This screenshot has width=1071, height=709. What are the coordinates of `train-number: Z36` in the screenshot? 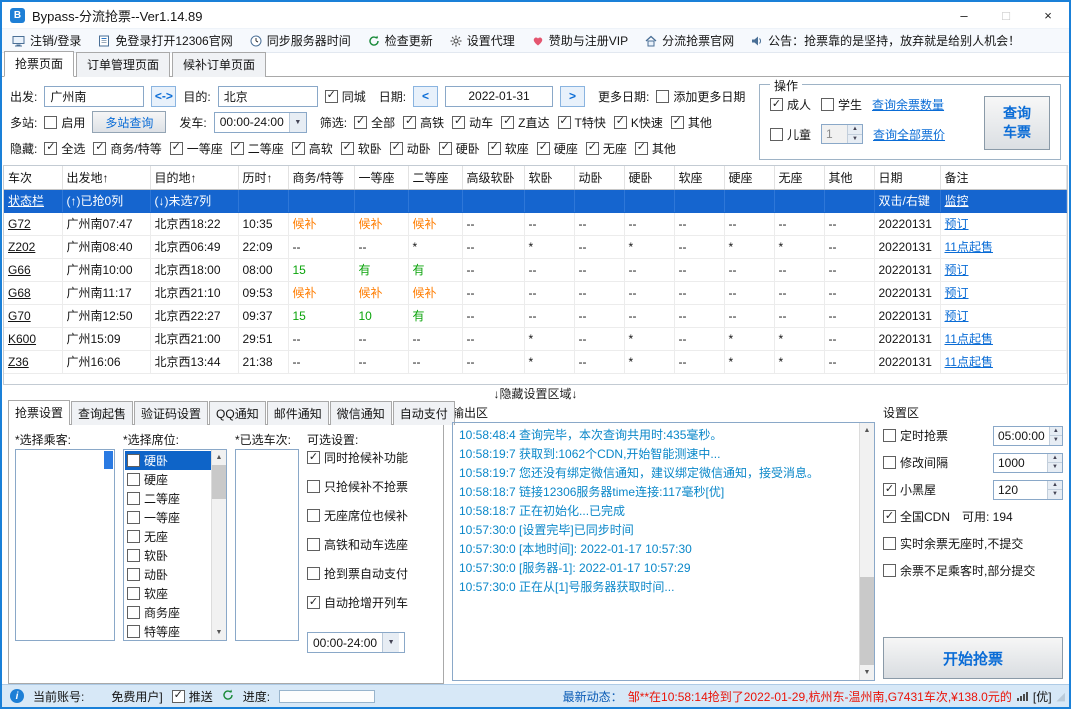 It's located at (33, 362).